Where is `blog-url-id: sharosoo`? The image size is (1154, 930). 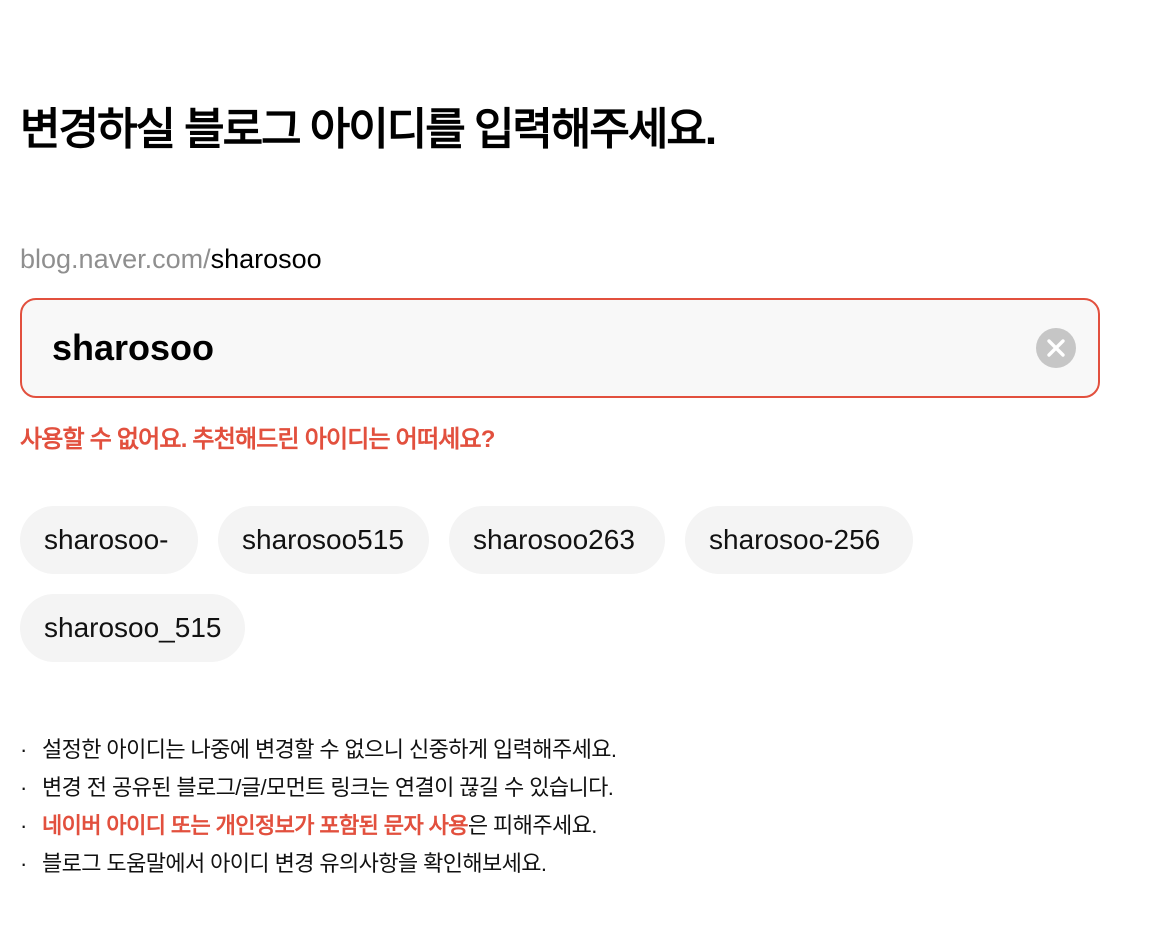 blog-url-id: sharosoo is located at coordinates (266, 259).